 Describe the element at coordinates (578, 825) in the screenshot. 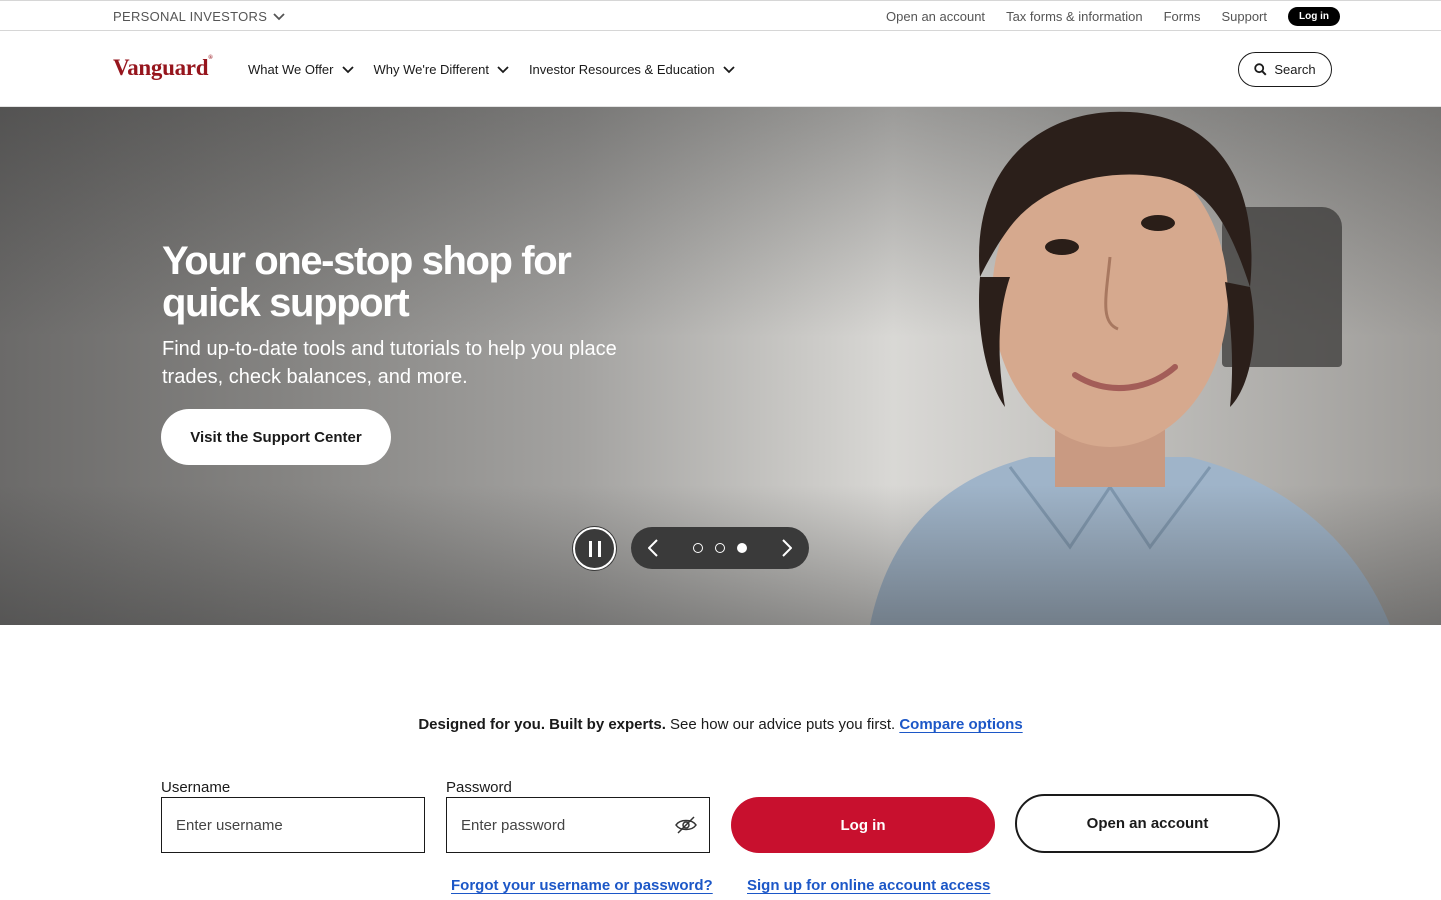

I see `password-input: Enter password` at that location.